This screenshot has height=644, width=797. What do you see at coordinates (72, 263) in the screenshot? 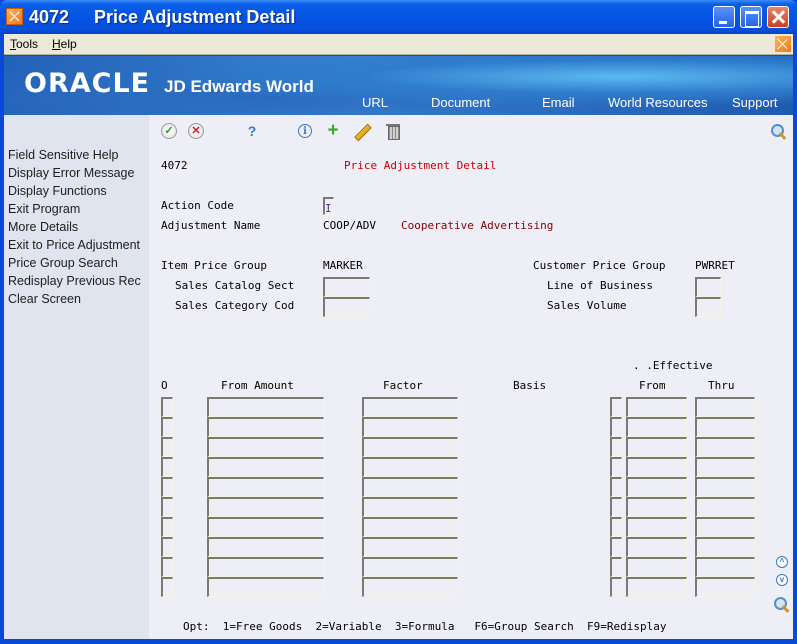
I see `sidebar-item-price-group-search: Price Group Search` at bounding box center [72, 263].